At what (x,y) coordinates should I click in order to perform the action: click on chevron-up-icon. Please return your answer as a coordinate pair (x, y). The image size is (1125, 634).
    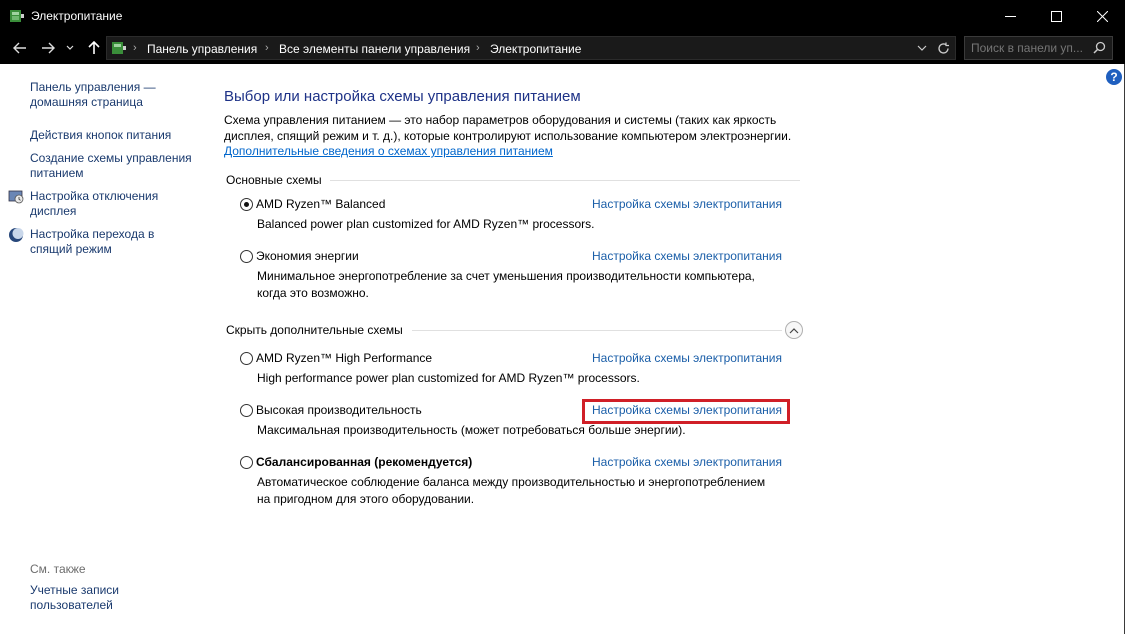
    Looking at the image, I should click on (794, 330).